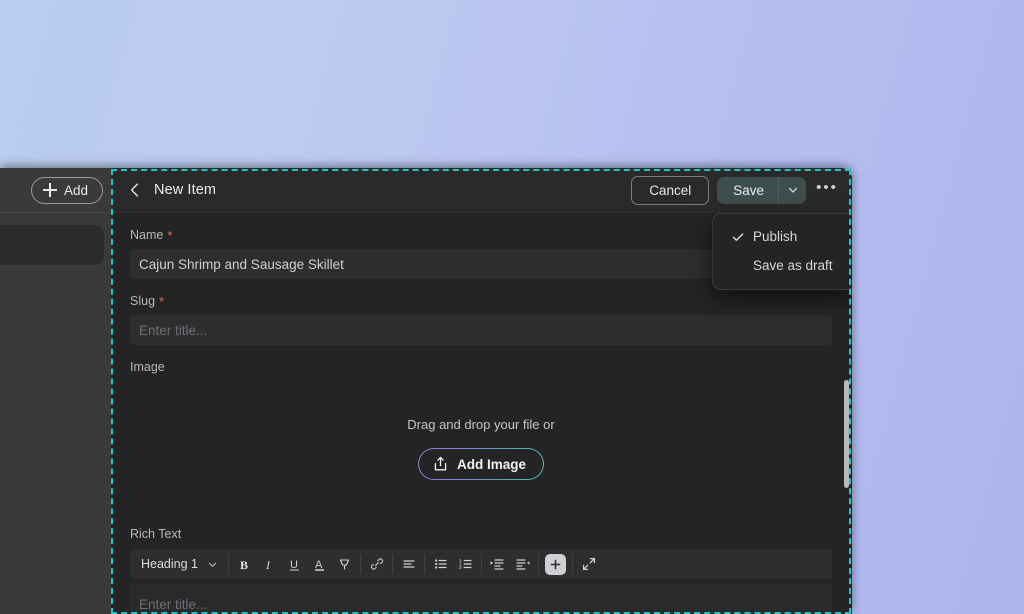 This screenshot has width=1024, height=614. Describe the element at coordinates (555, 564) in the screenshot. I see `add-block-icon` at that location.